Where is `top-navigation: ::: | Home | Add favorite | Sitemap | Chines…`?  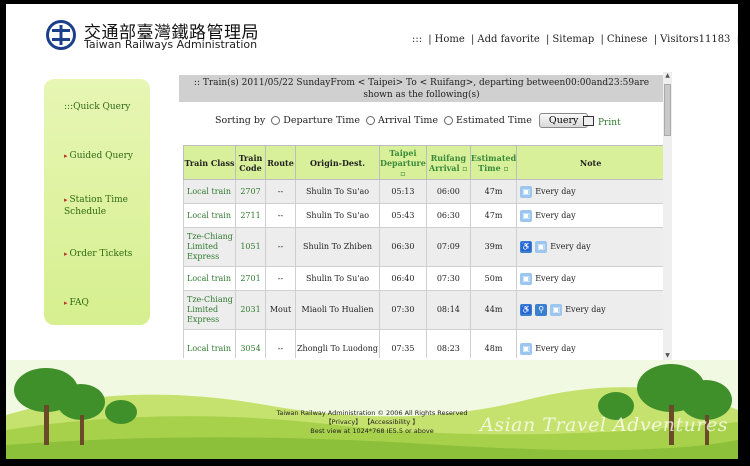
top-navigation: ::: | Home | Add favorite | Sitemap | Chines… is located at coordinates (575, 39).